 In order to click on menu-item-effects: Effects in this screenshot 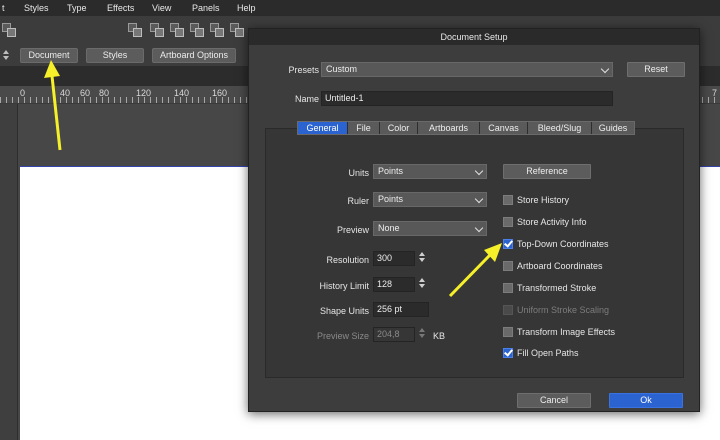, I will do `click(120, 8)`.